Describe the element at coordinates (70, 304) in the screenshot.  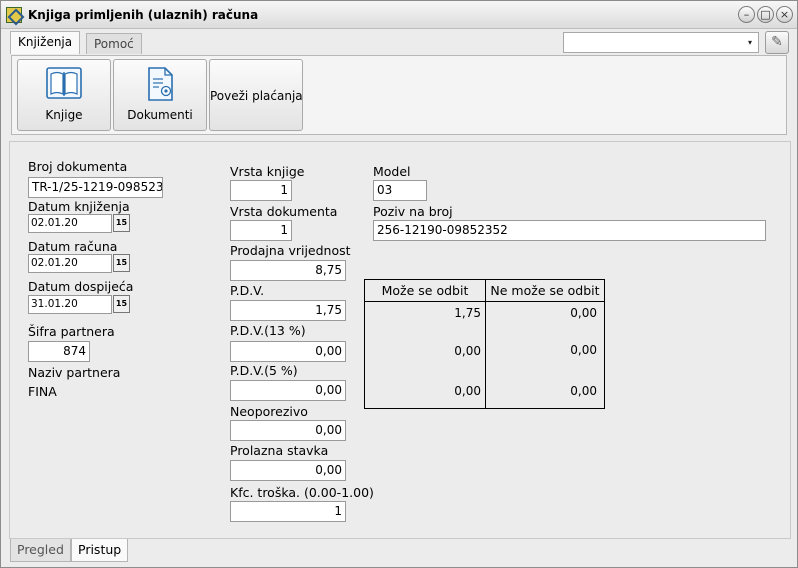
I see `datum-dospijeca-input: 31.01.20` at that location.